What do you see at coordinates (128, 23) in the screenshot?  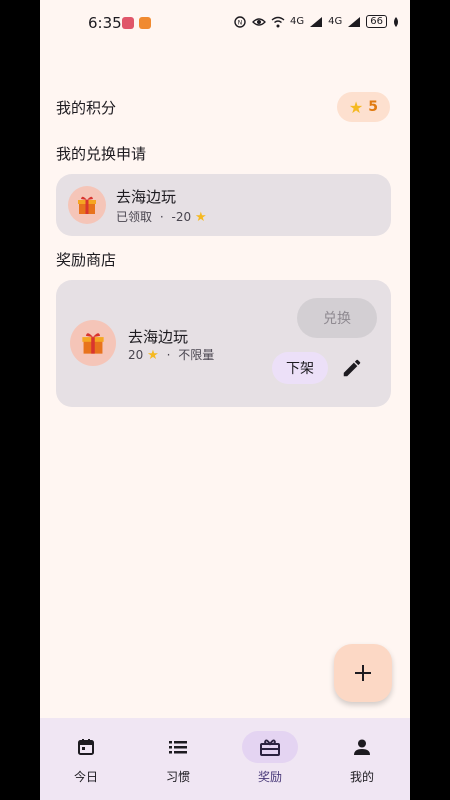 I see `notification-app-icon` at bounding box center [128, 23].